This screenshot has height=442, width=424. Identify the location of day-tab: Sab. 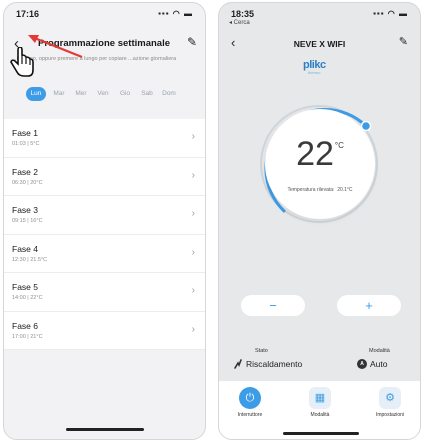
(147, 94).